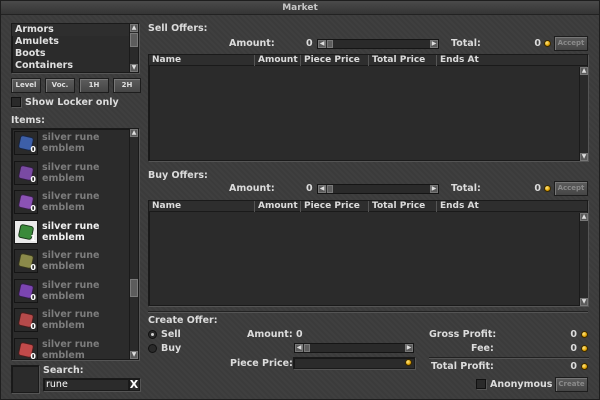  What do you see at coordinates (573, 366) in the screenshot?
I see `total-profit-value: 0` at bounding box center [573, 366].